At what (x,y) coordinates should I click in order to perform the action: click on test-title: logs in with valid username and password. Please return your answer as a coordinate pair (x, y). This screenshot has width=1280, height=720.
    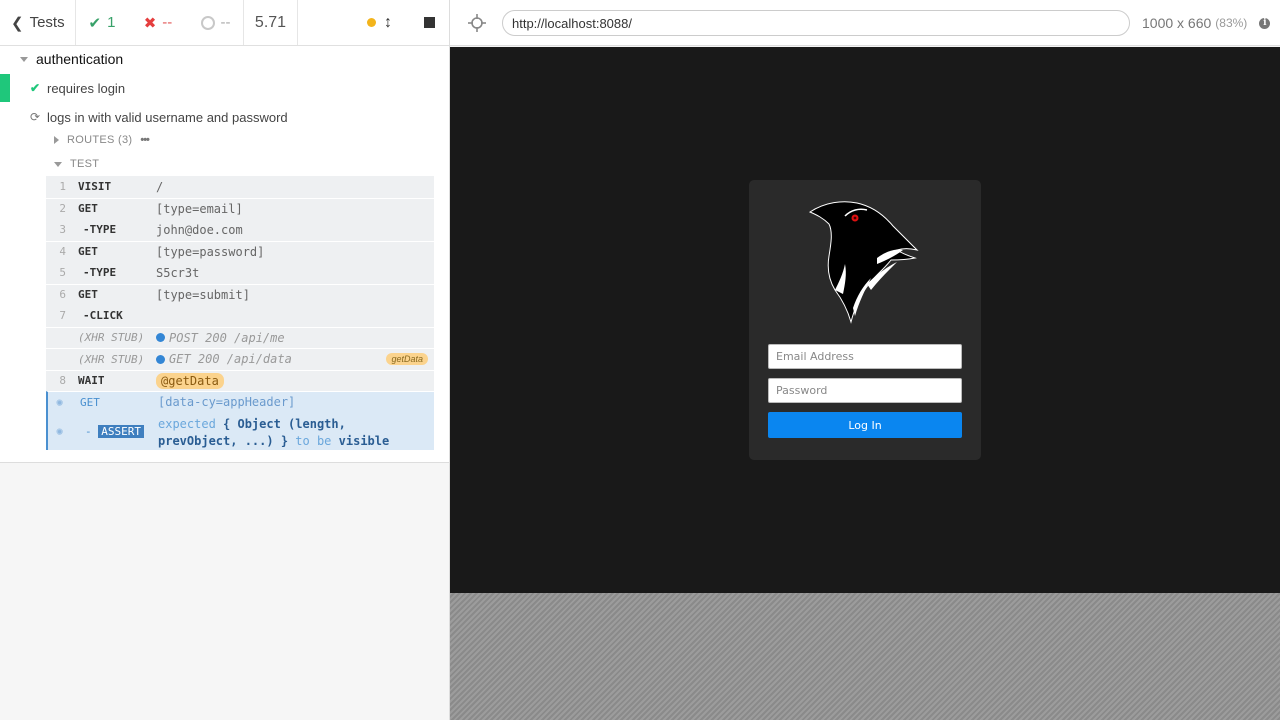
    Looking at the image, I should click on (167, 117).